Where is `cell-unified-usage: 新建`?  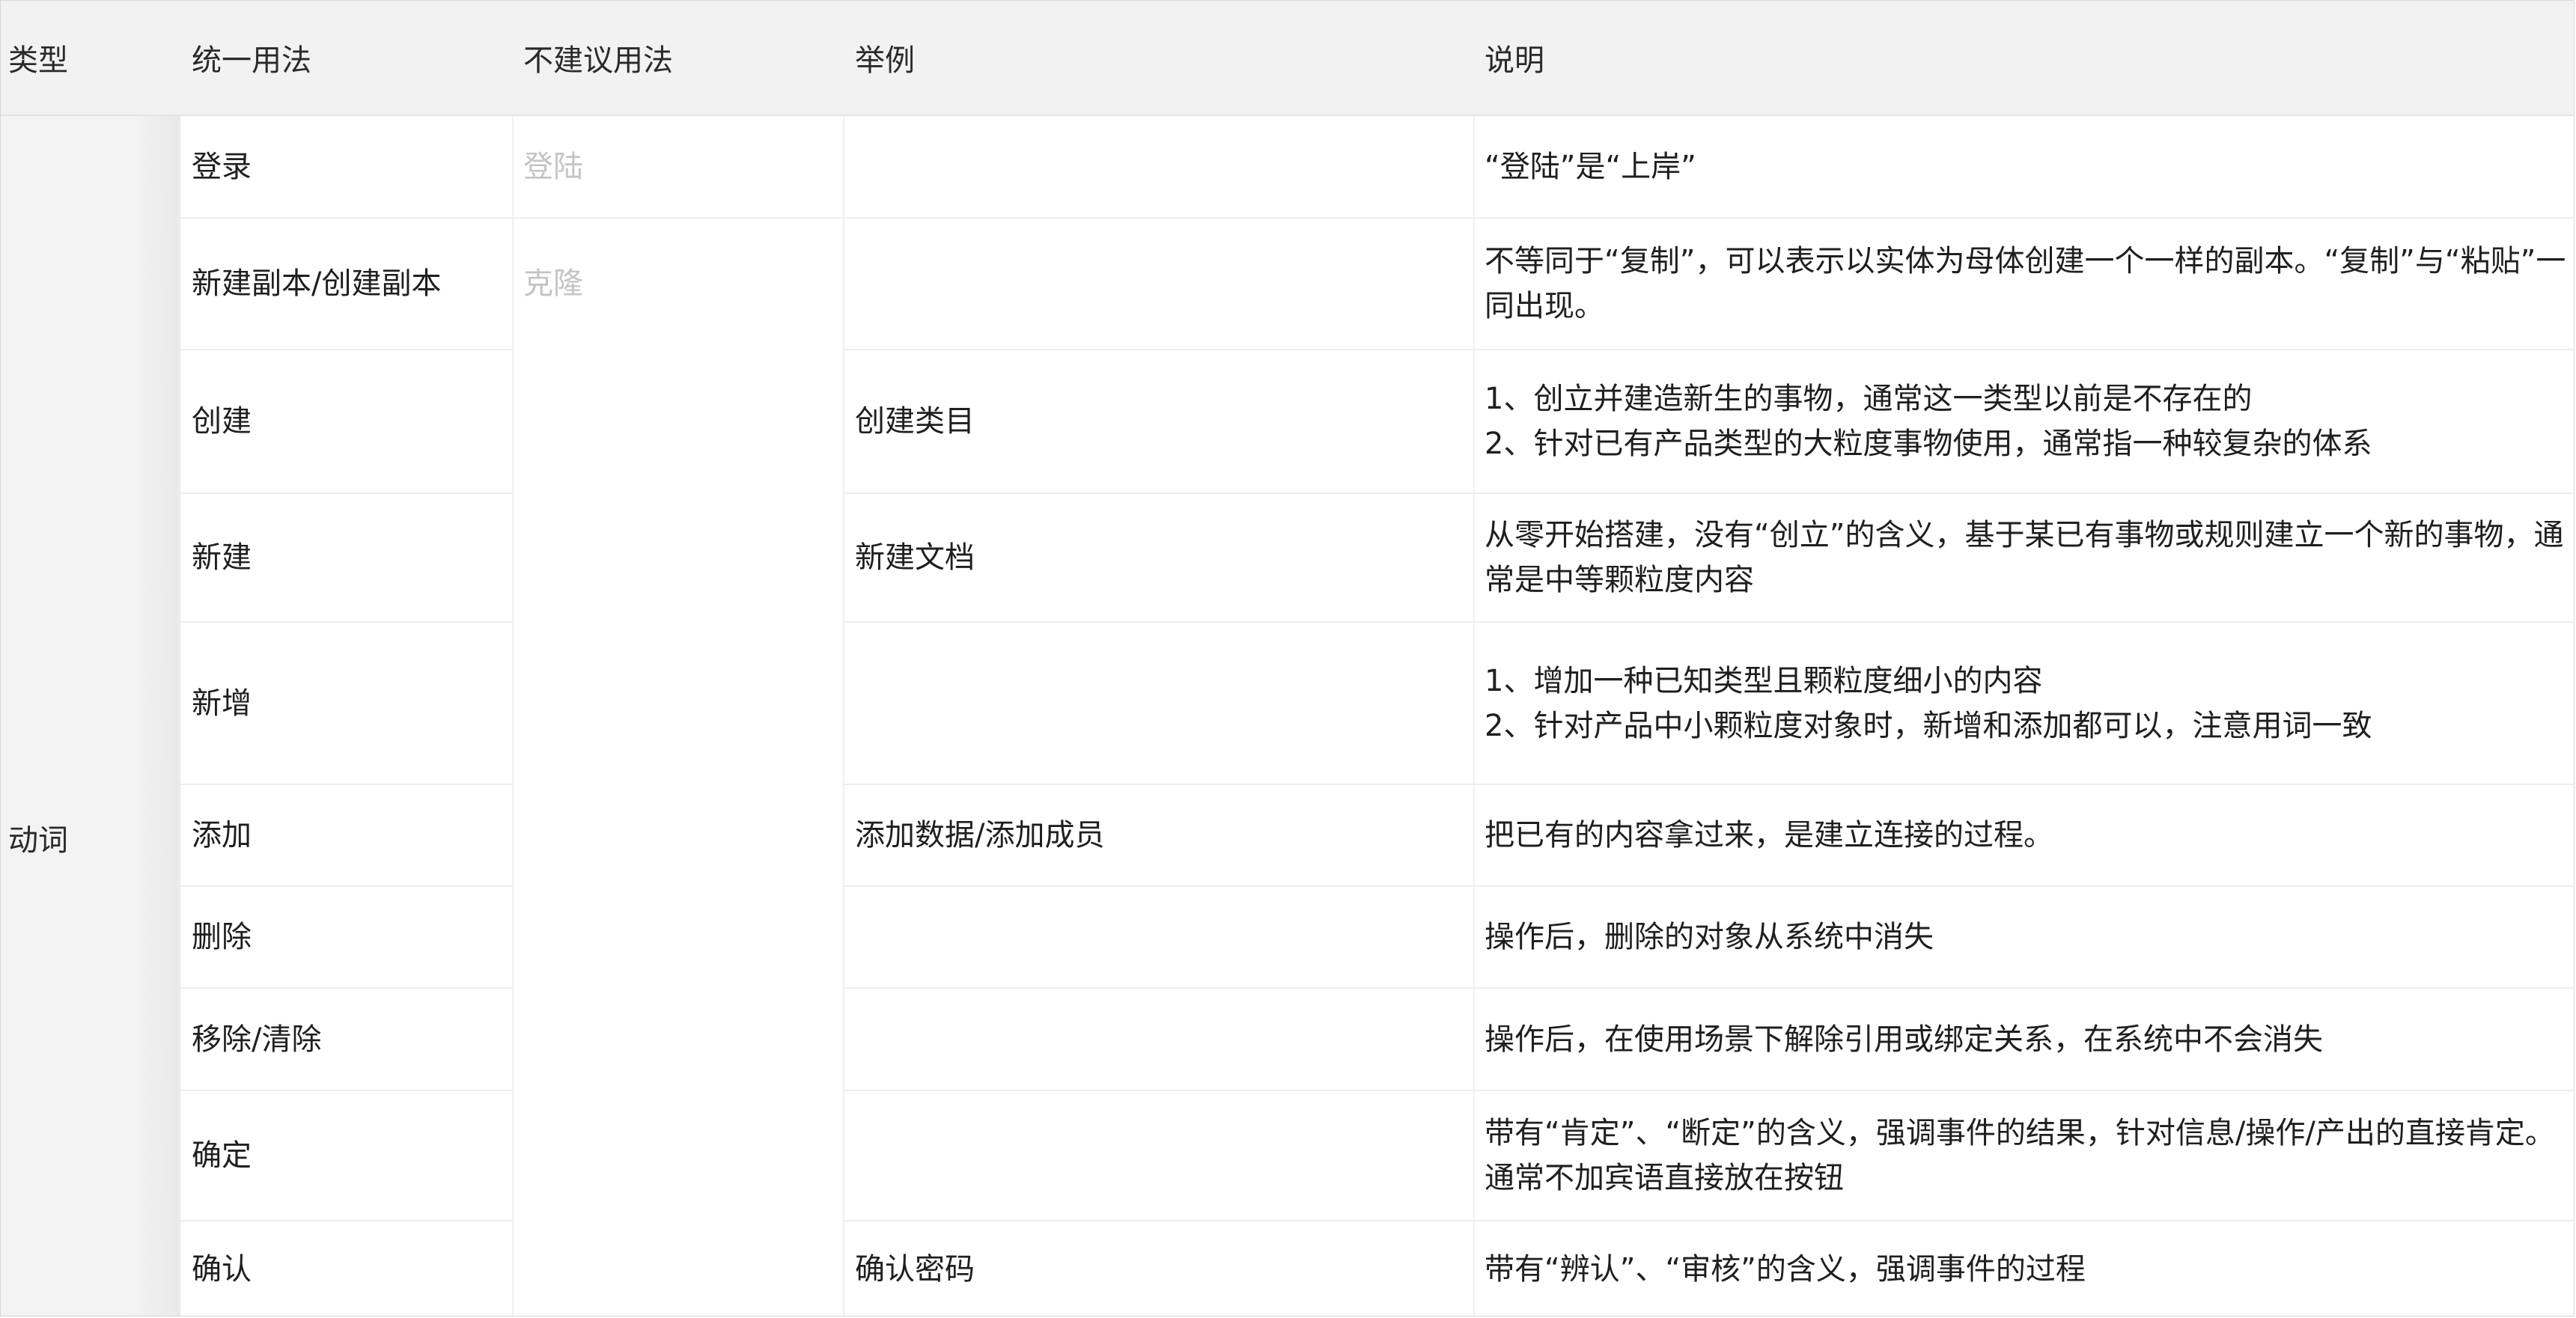
cell-unified-usage: 新建 is located at coordinates (222, 557).